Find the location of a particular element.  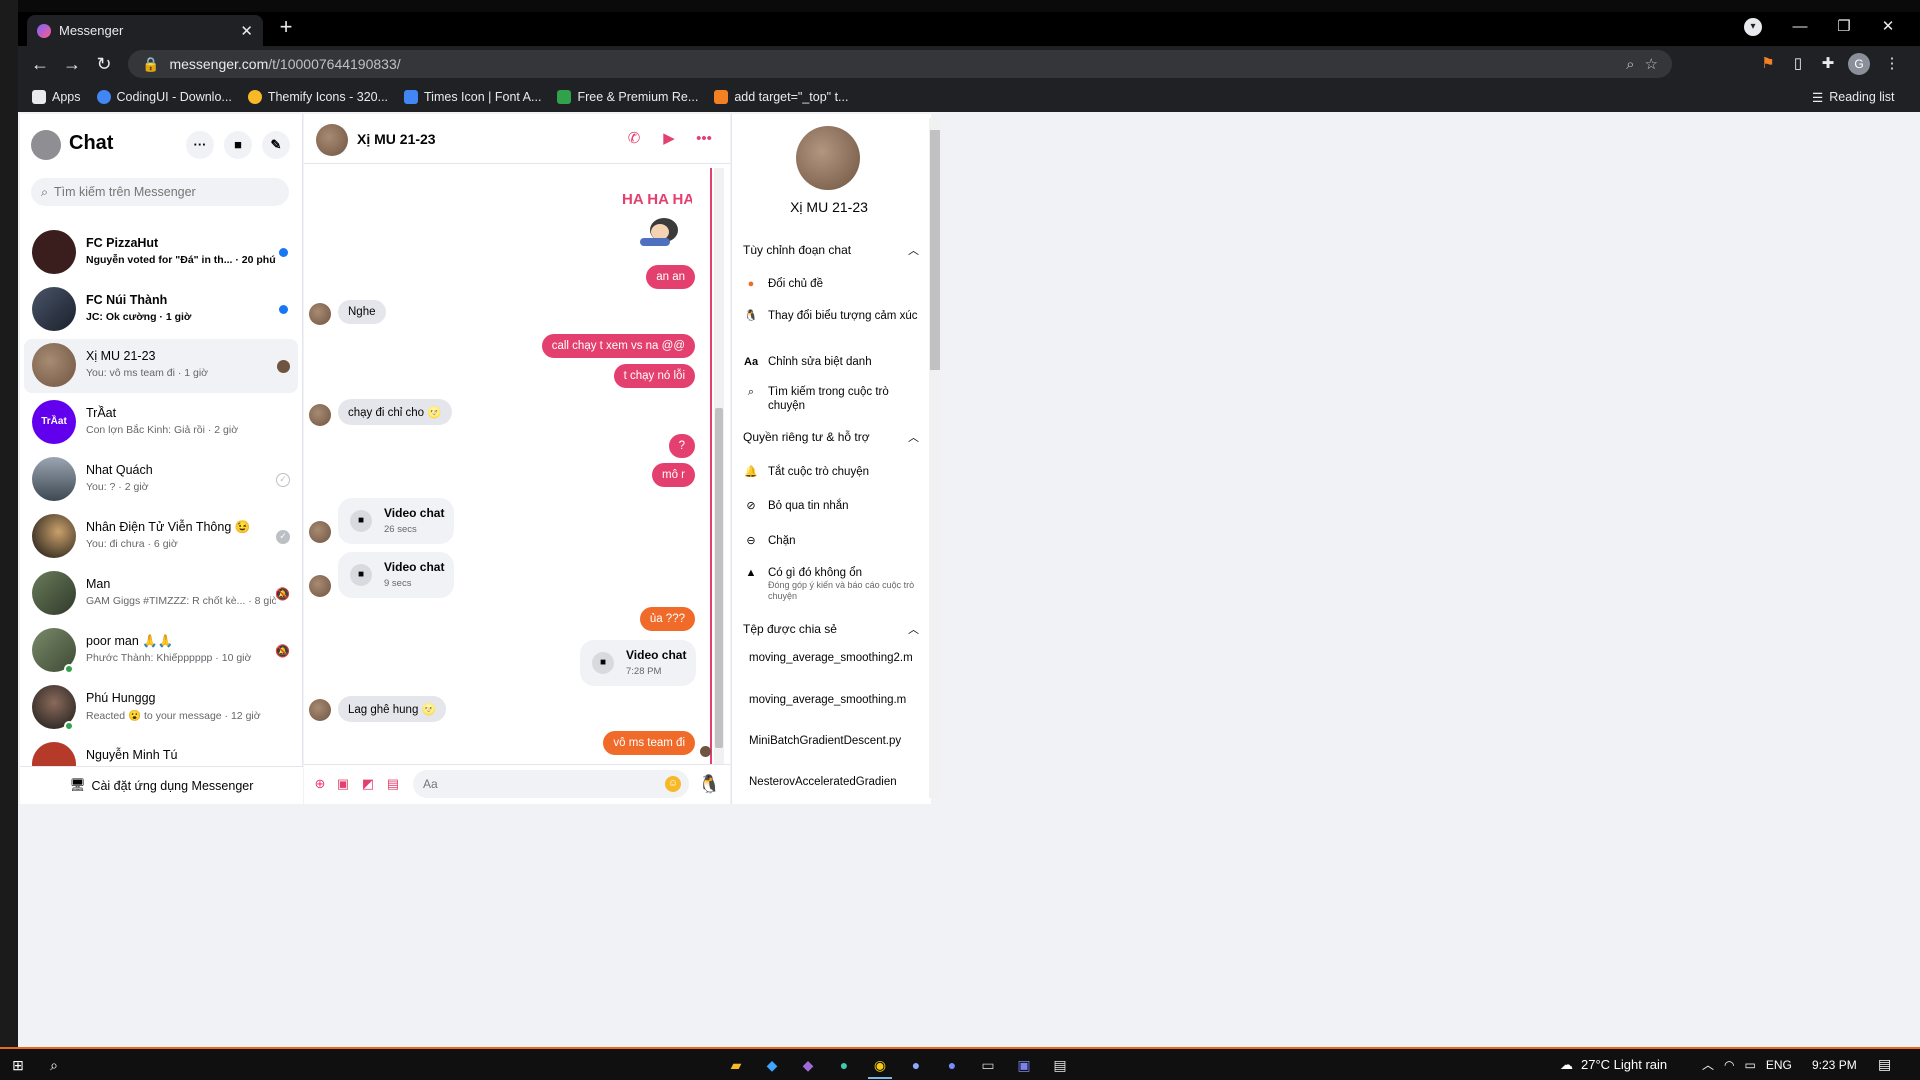

bookmark-star-icon: ☆ is located at coordinates (1651, 64).